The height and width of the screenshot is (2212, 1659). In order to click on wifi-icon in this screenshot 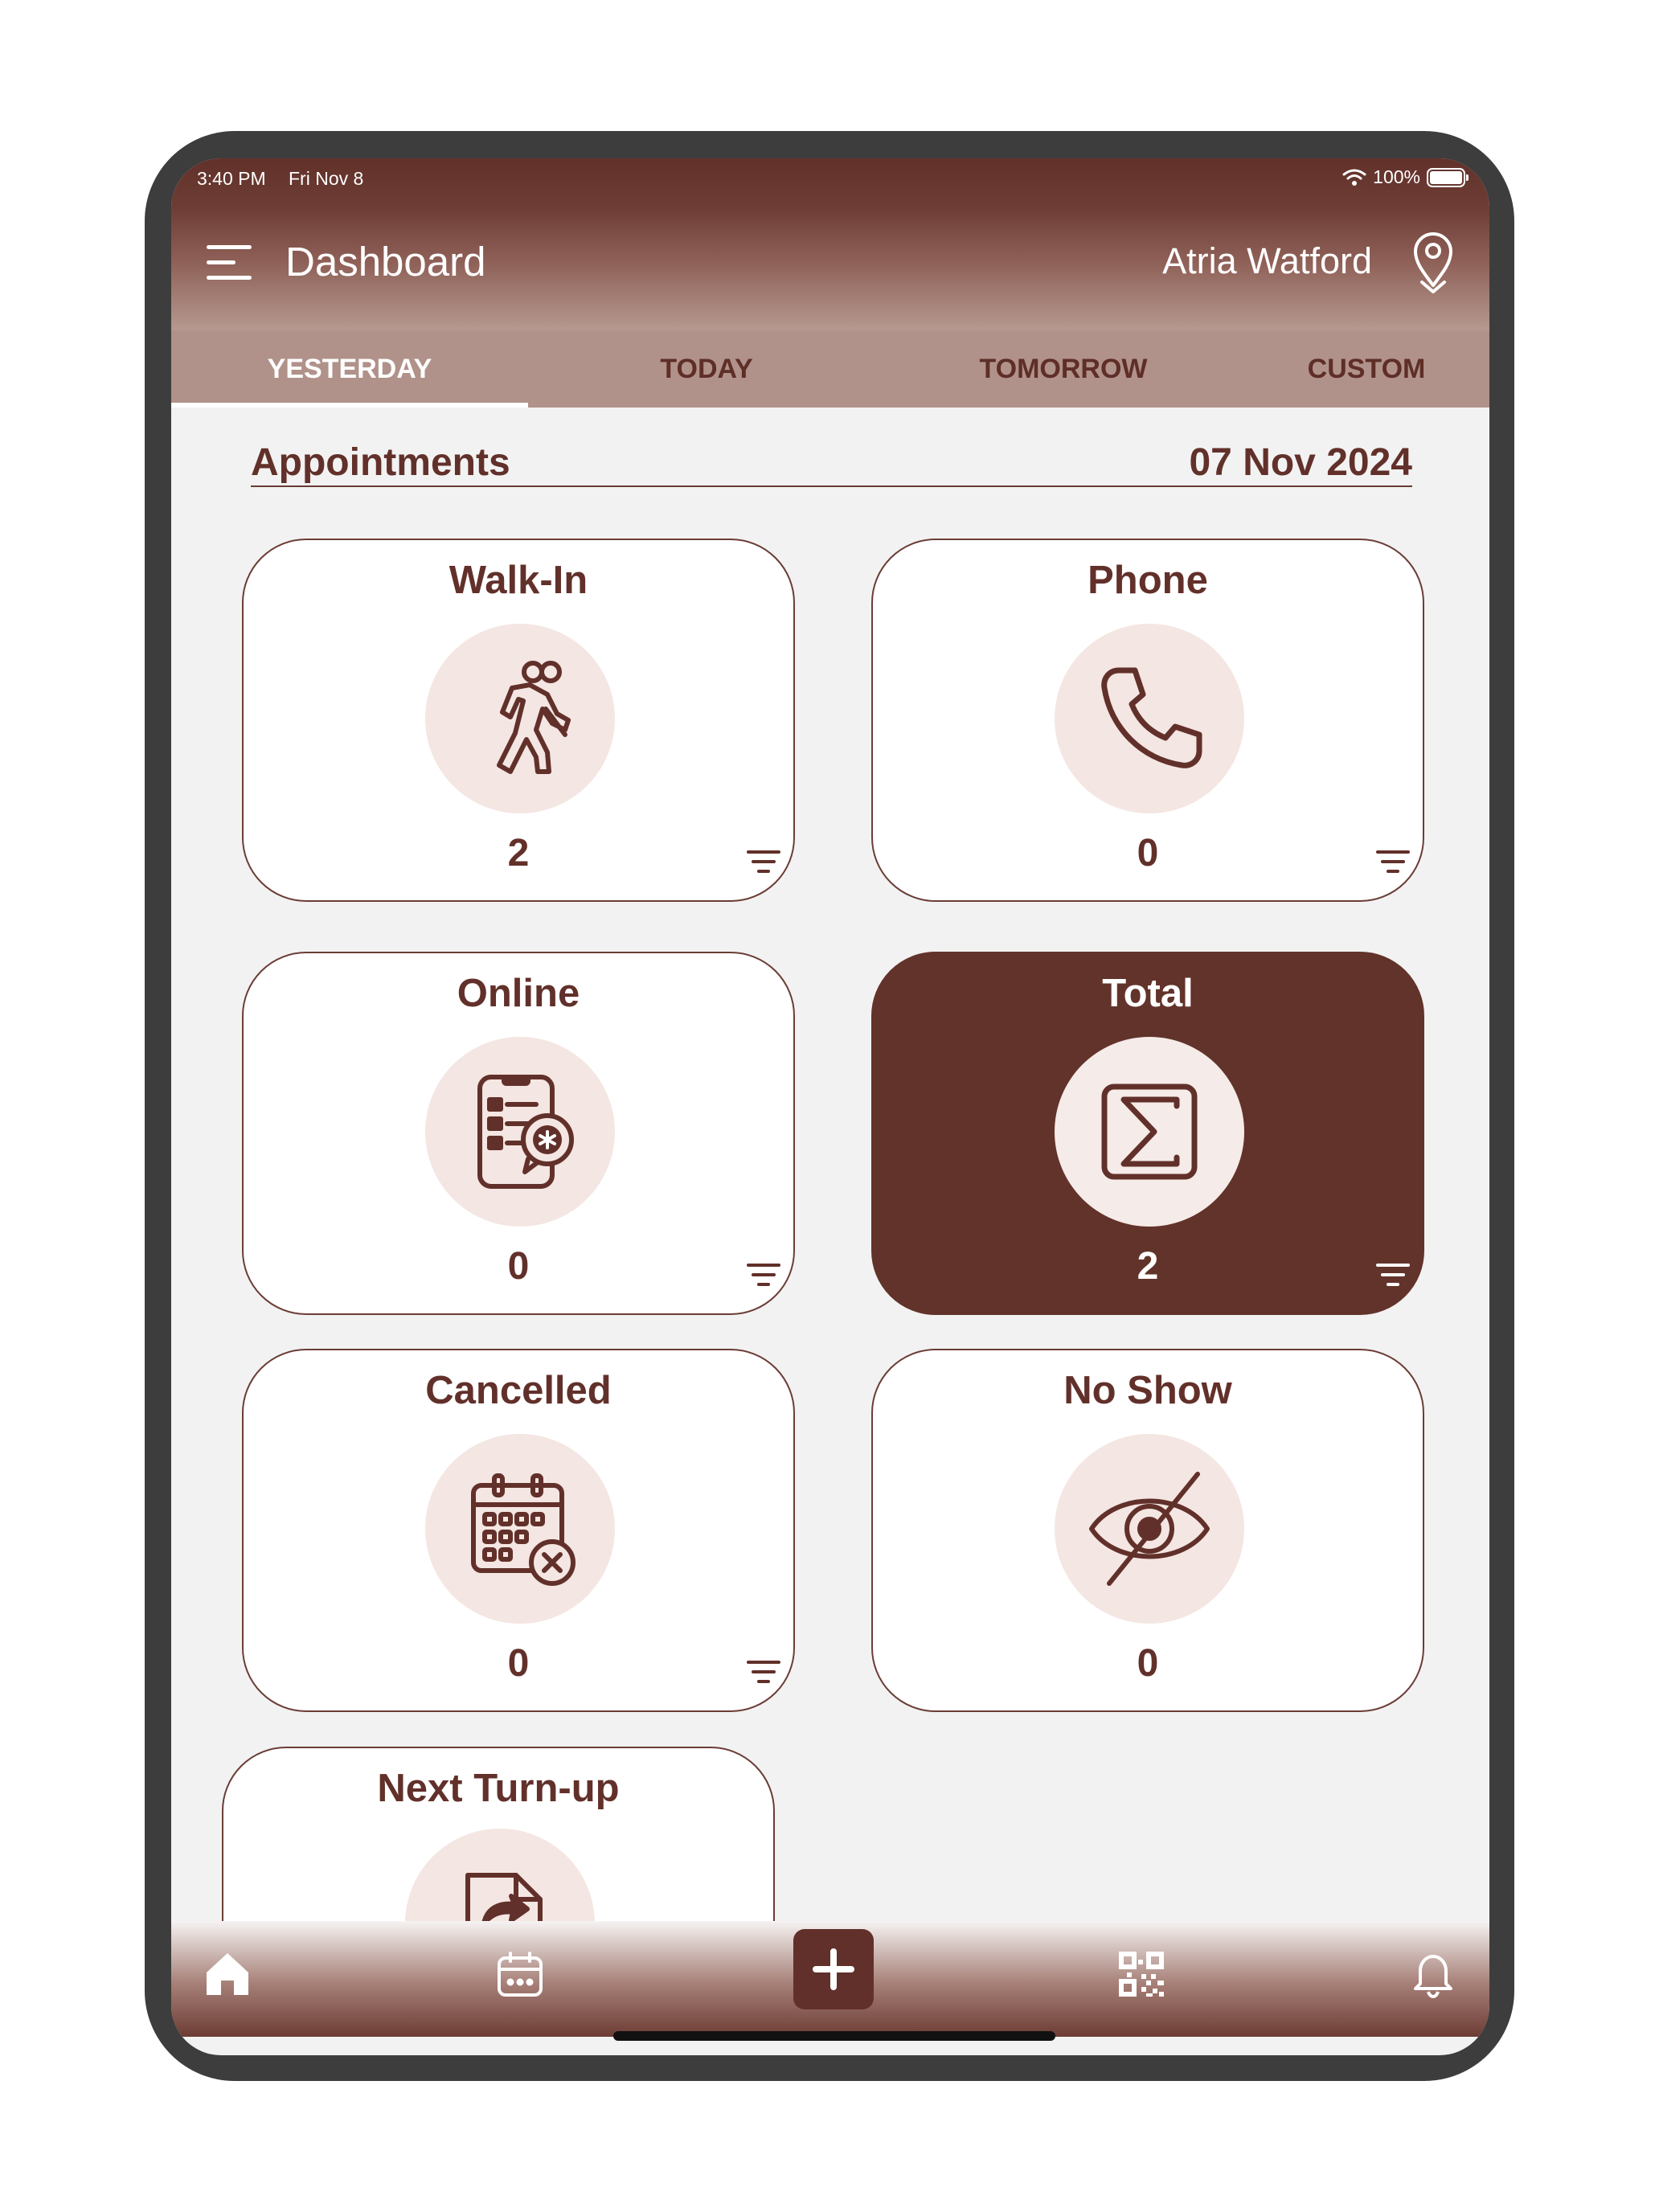, I will do `click(1354, 177)`.